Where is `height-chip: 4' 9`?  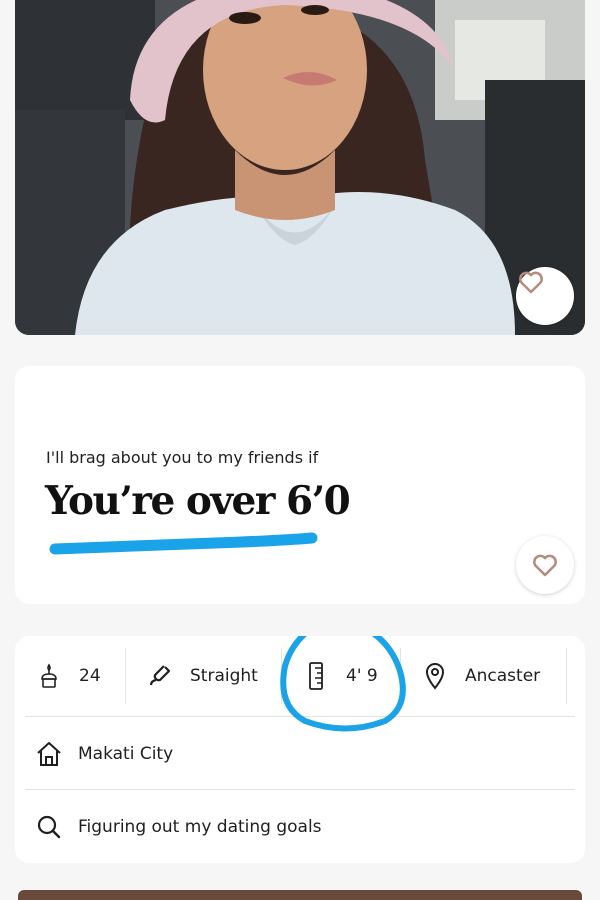 height-chip: 4' 9 is located at coordinates (341, 676).